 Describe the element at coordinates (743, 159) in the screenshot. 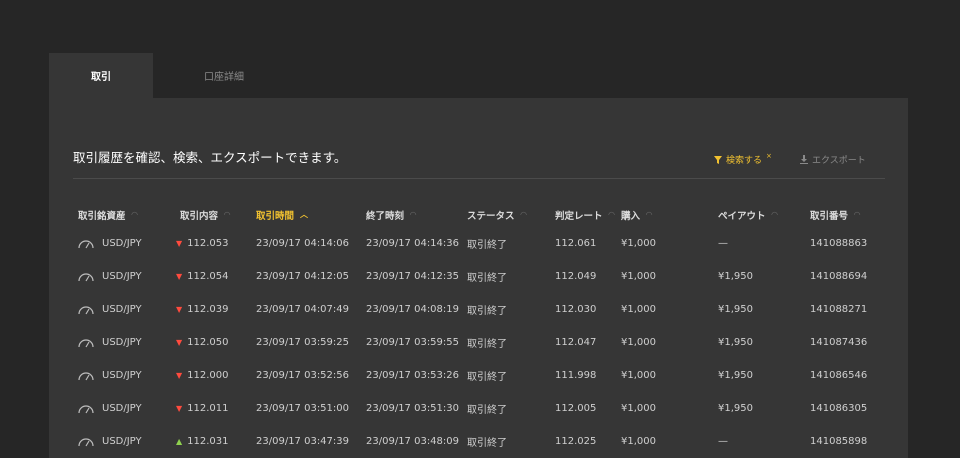

I see `search-button: 検索する ×` at that location.